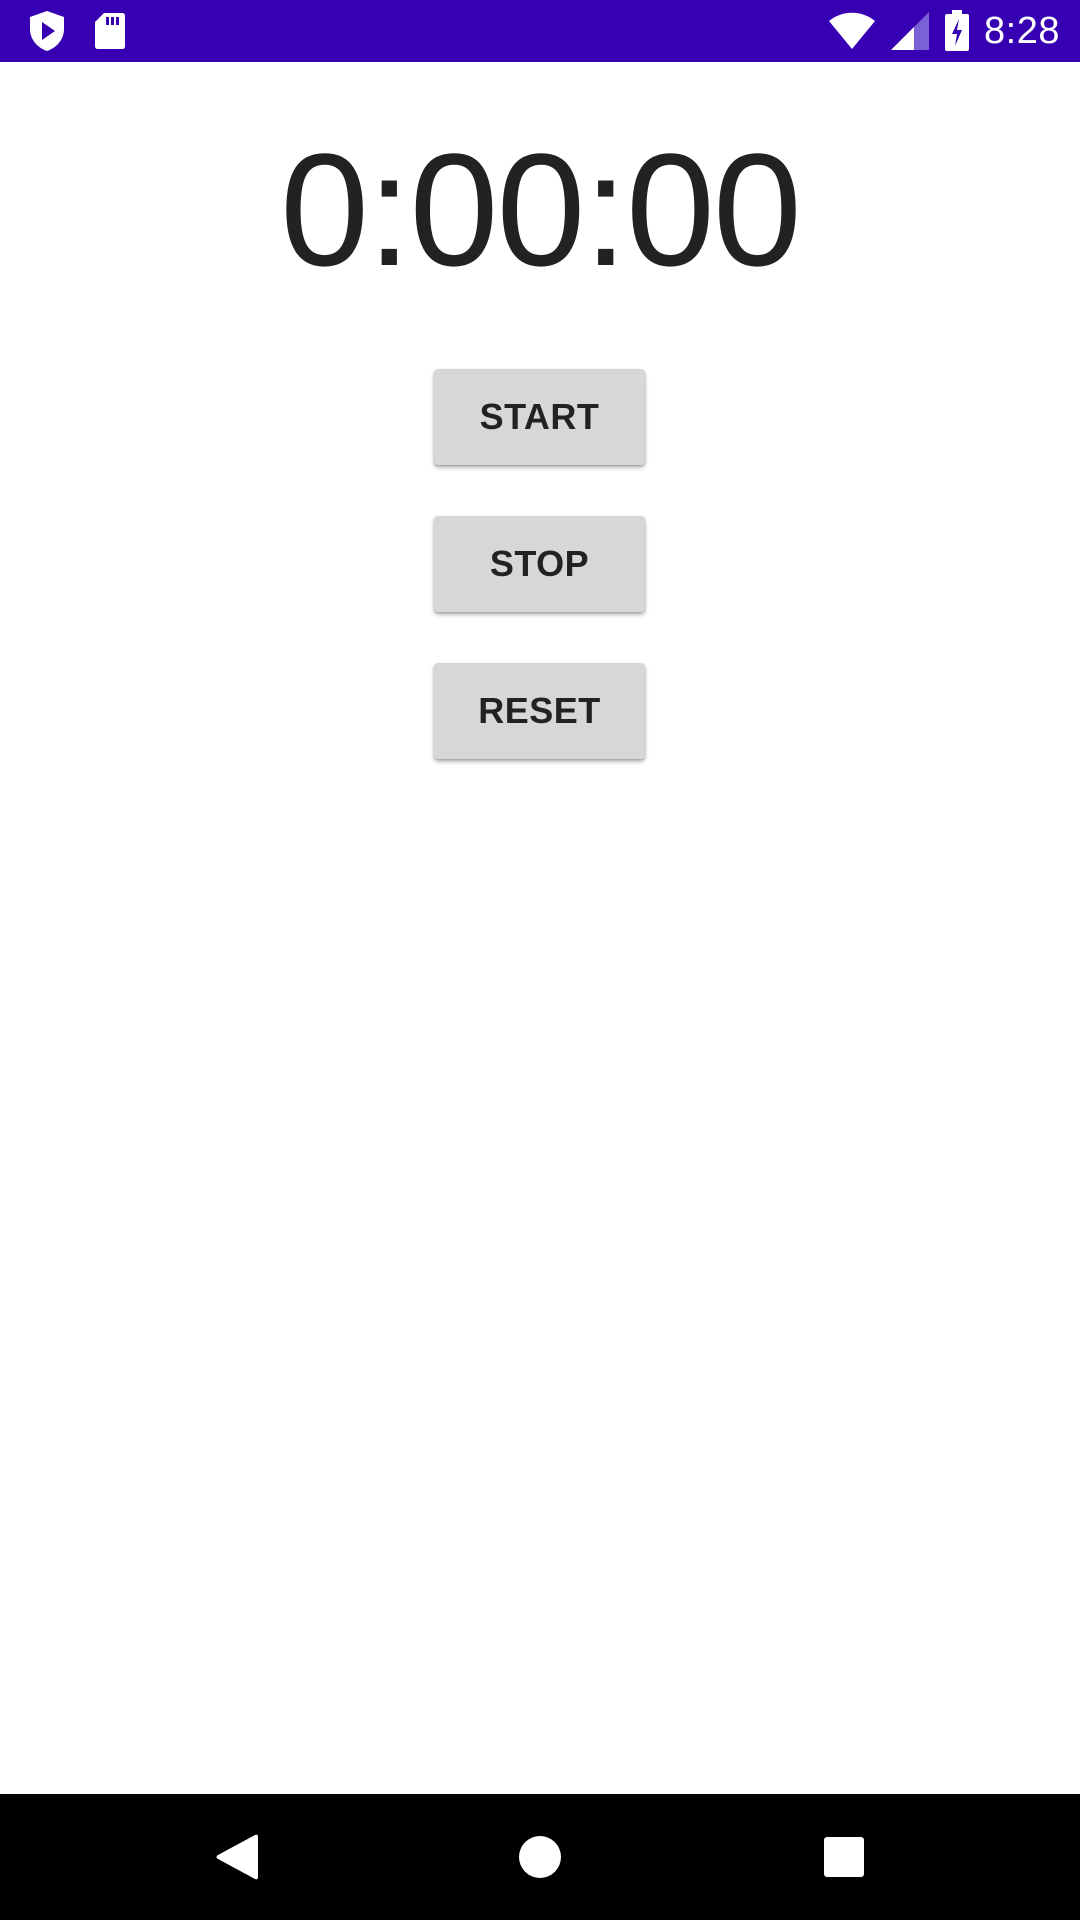 This screenshot has width=1080, height=1920. What do you see at coordinates (110, 31) in the screenshot?
I see `sd-card-icon` at bounding box center [110, 31].